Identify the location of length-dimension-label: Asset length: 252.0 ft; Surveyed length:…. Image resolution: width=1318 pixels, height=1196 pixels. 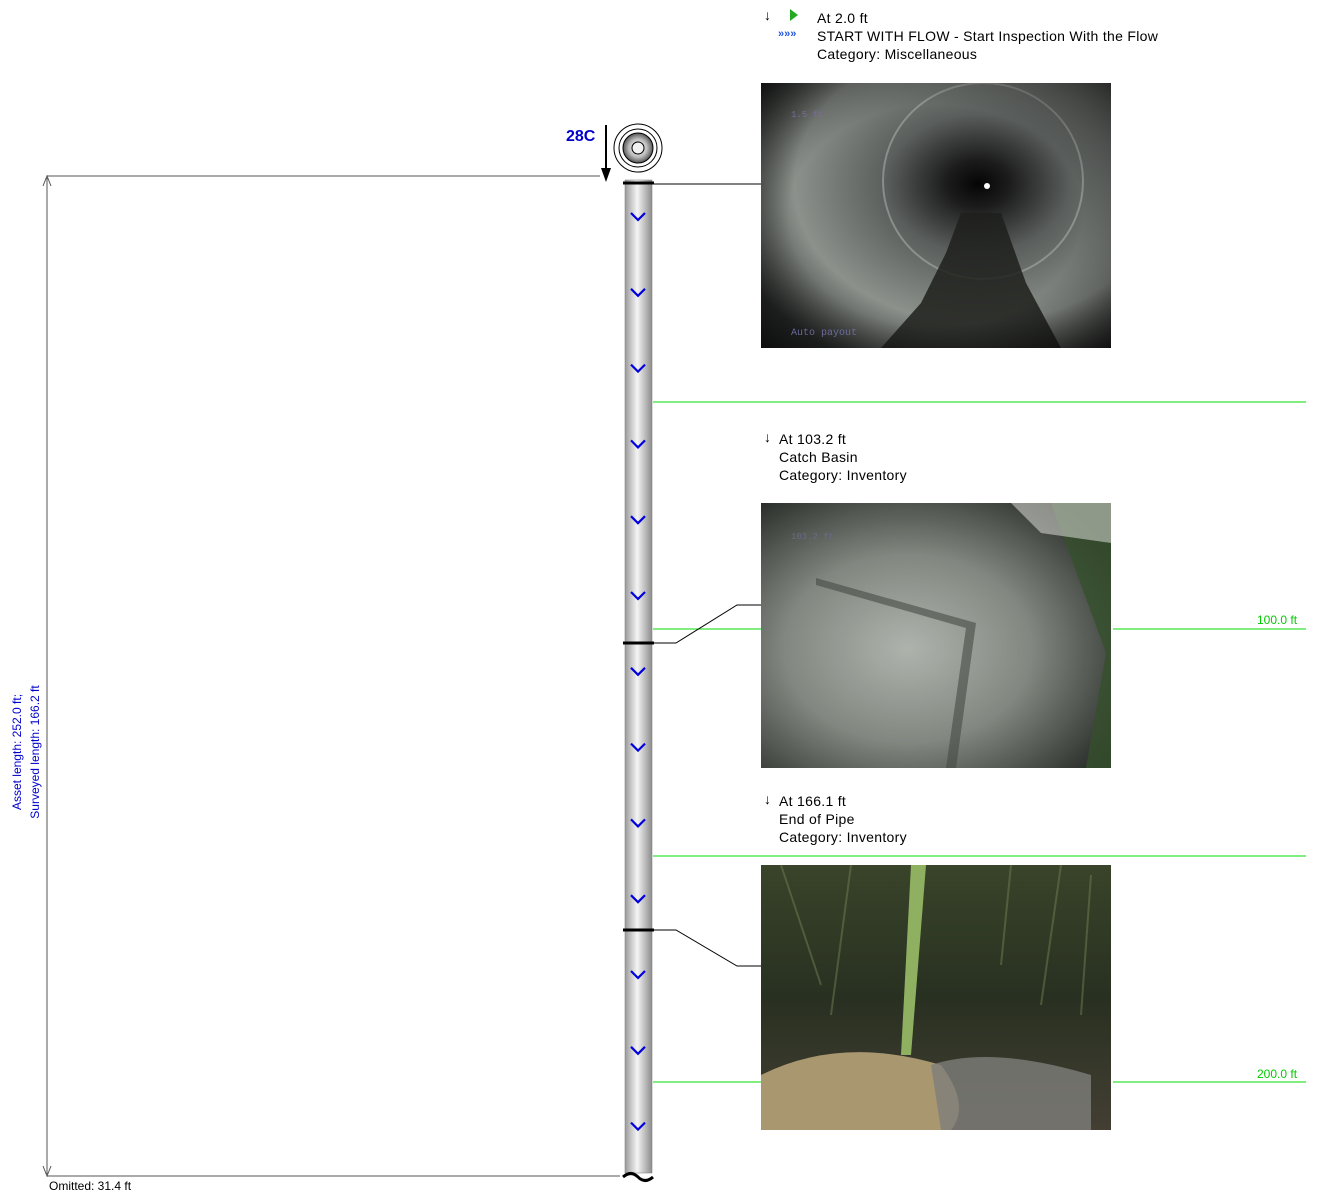
(26, 752).